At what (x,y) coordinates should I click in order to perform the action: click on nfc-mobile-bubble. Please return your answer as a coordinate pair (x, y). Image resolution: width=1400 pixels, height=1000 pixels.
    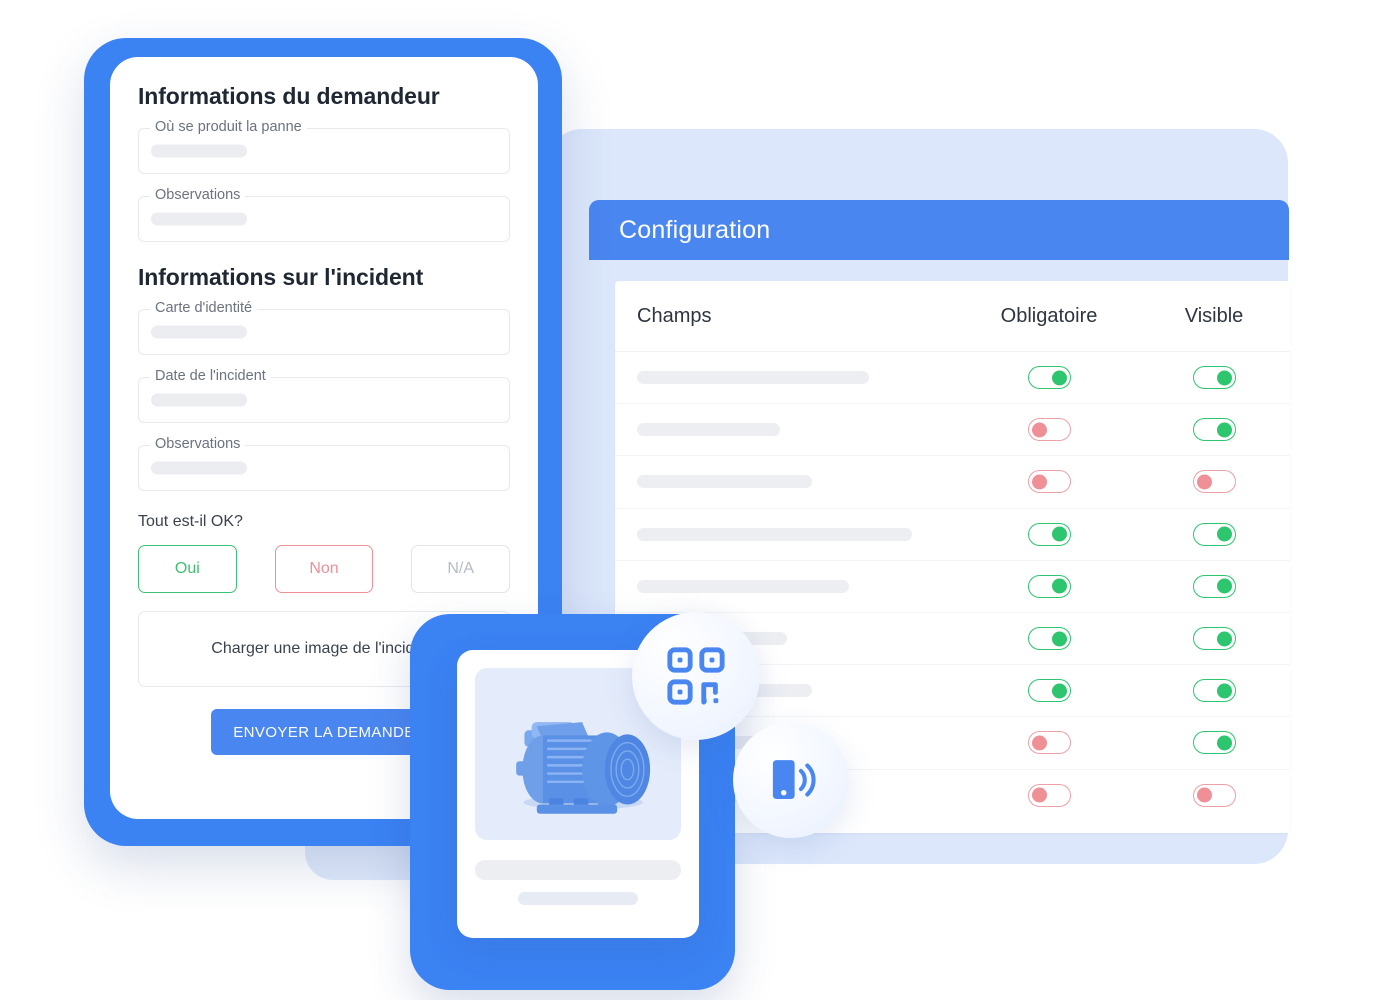
    Looking at the image, I should click on (791, 780).